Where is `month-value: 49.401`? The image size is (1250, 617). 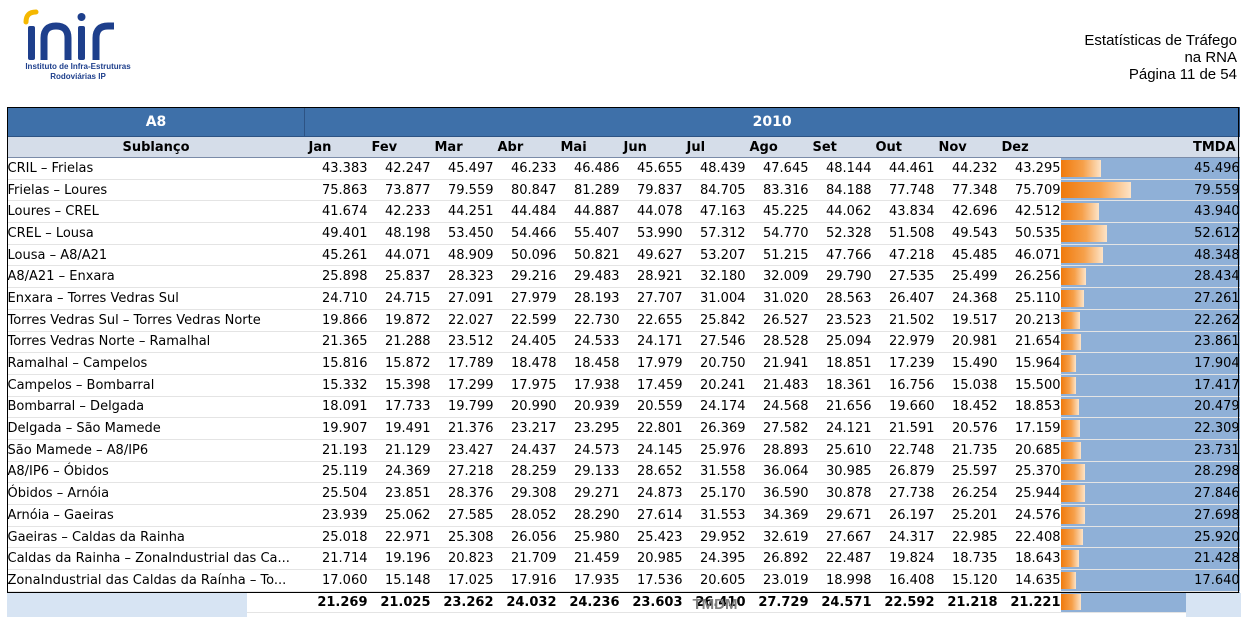
month-value: 49.401 is located at coordinates (336, 233).